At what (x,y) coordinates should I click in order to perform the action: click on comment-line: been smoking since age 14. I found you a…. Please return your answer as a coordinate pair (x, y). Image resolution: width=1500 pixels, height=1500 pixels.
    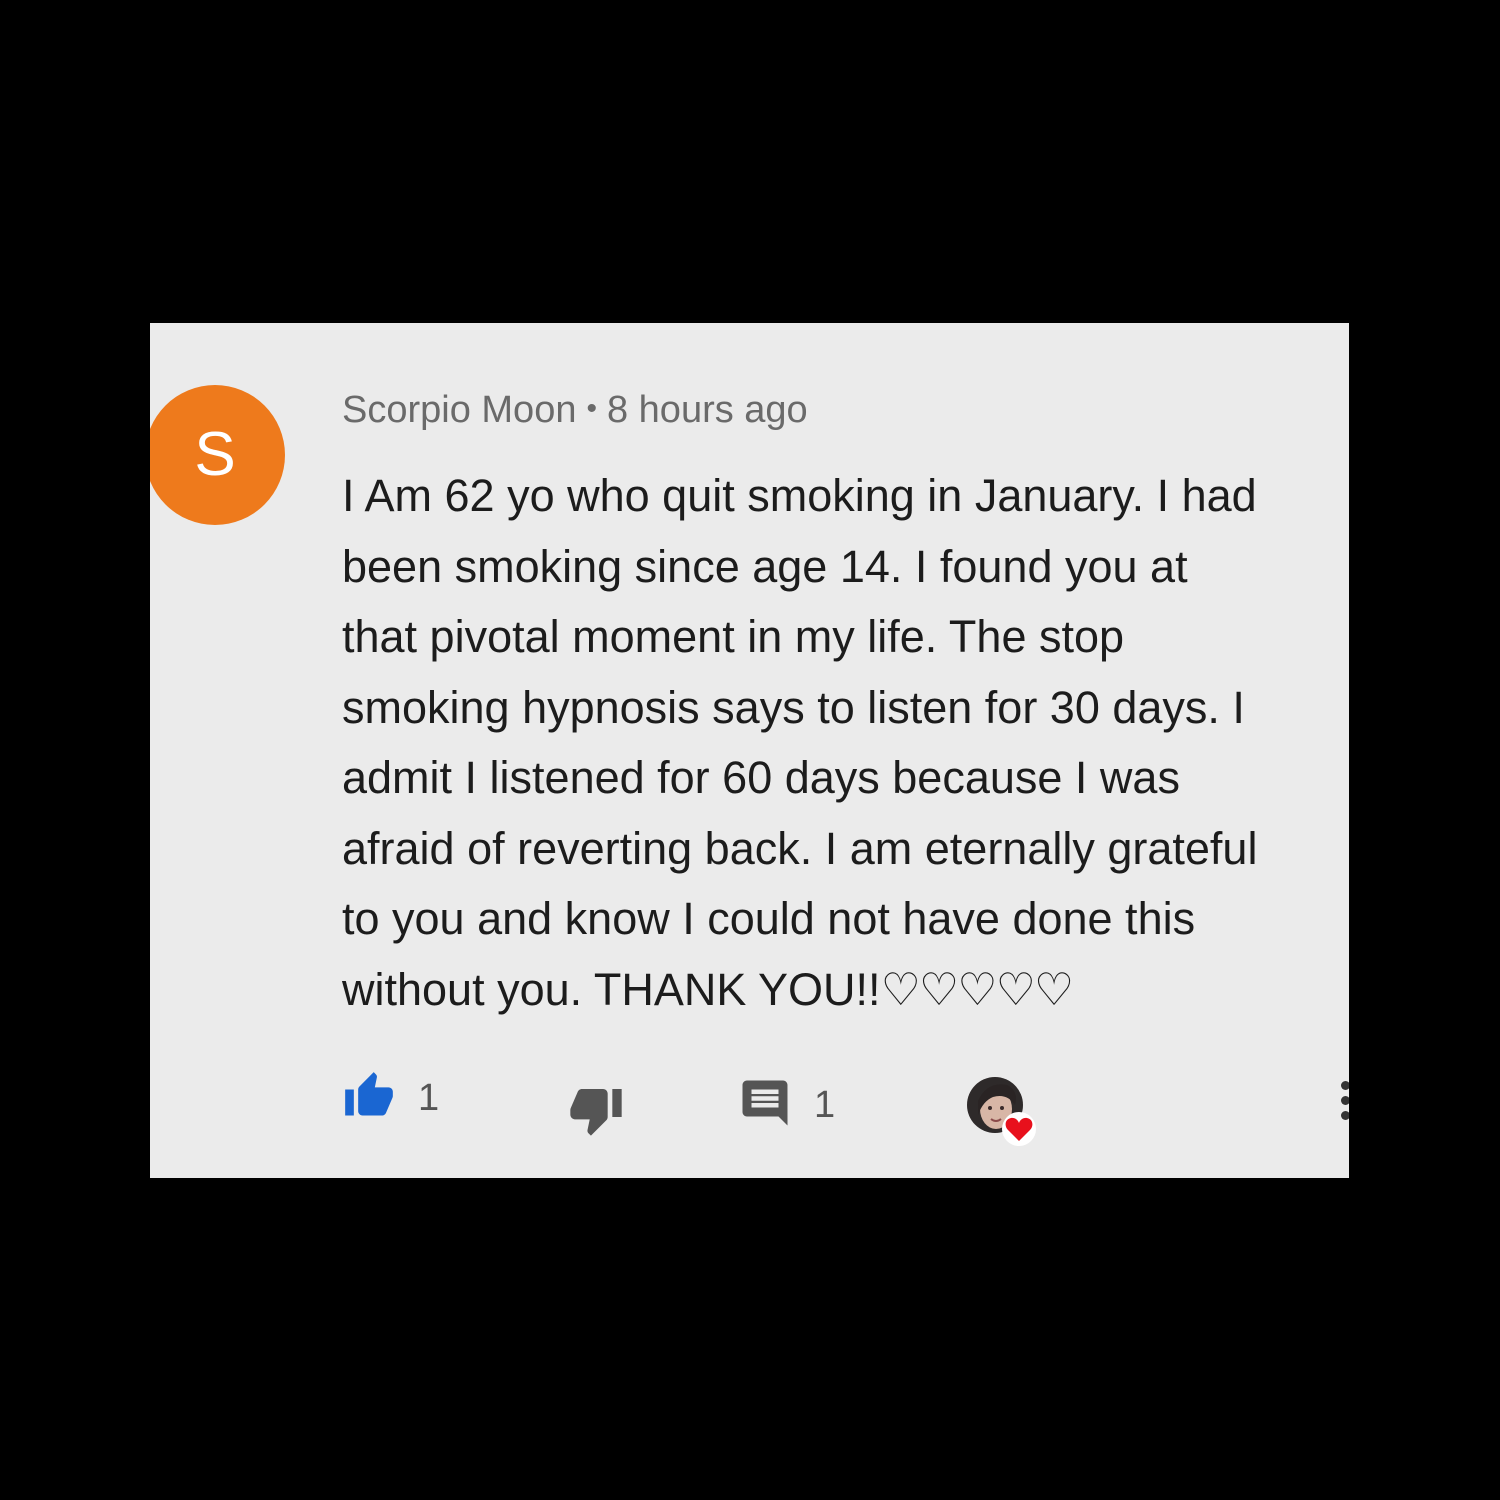
    Looking at the image, I should click on (765, 566).